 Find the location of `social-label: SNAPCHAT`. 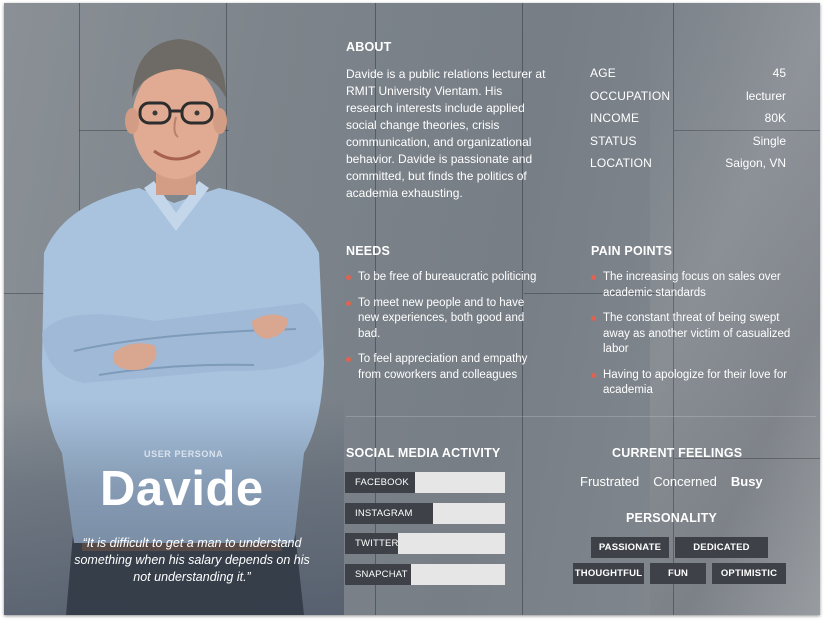

social-label: SNAPCHAT is located at coordinates (381, 574).